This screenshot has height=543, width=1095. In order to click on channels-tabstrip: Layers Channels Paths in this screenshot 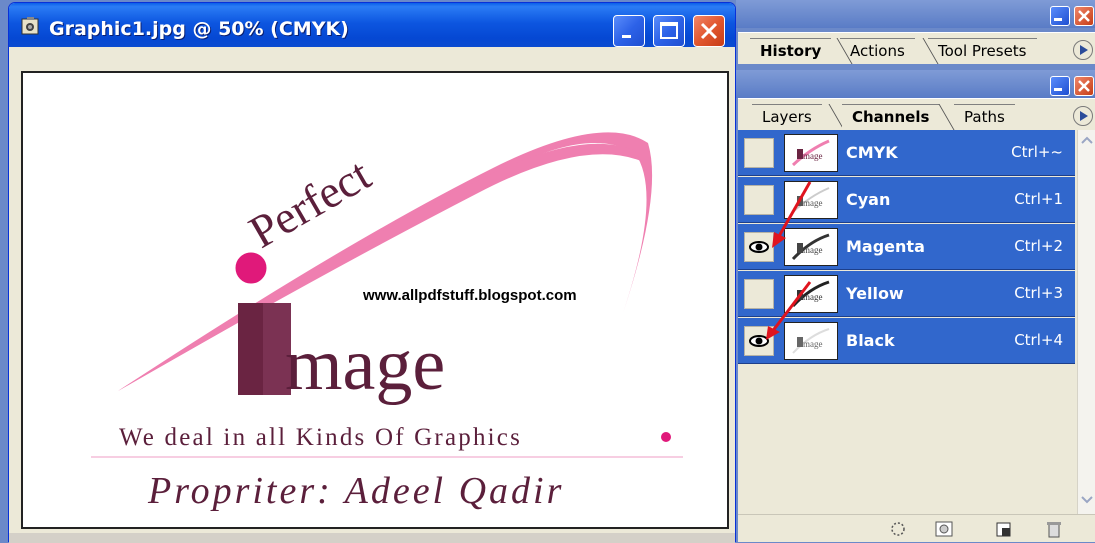, I will do `click(916, 114)`.